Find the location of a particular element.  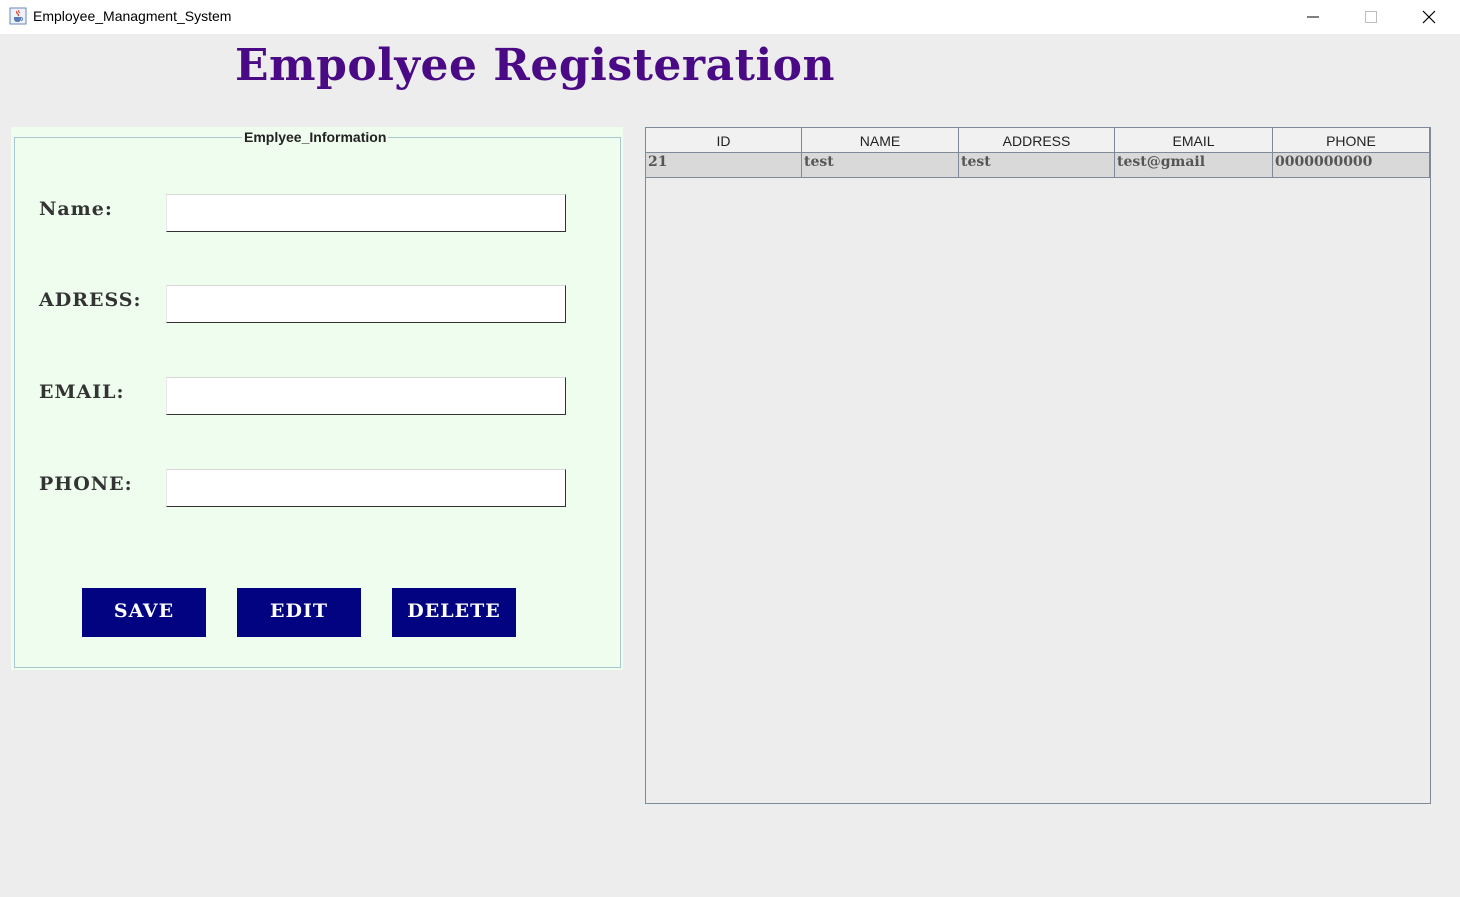

name-field is located at coordinates (366, 213).